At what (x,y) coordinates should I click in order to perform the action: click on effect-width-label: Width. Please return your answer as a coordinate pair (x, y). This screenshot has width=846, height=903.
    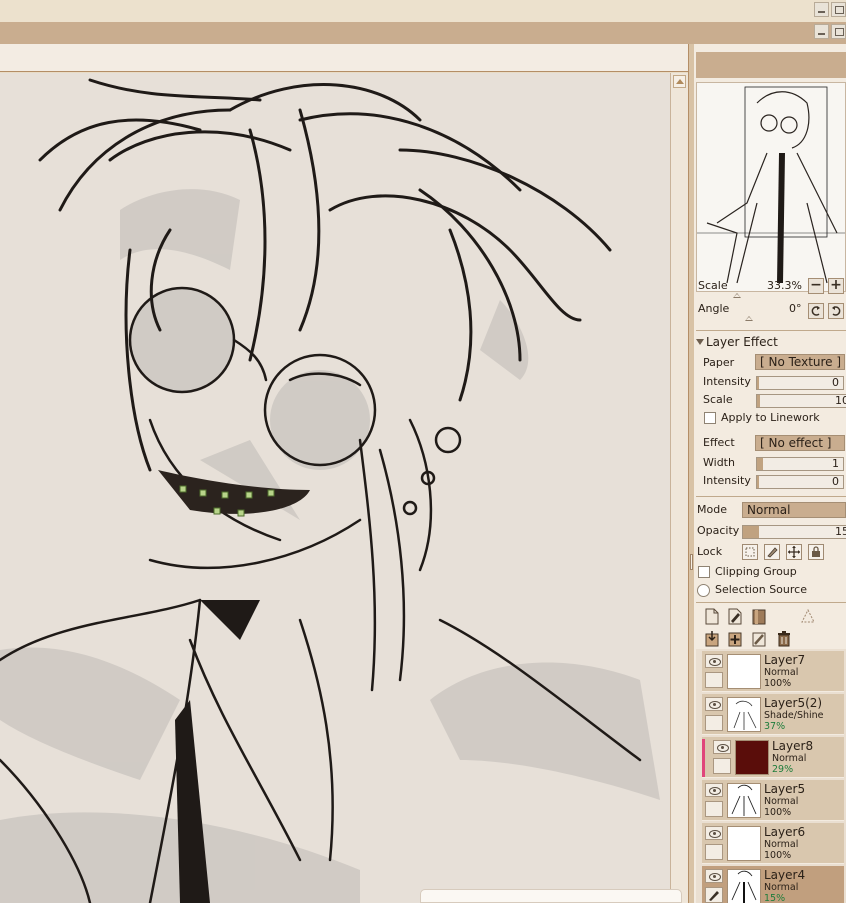
    Looking at the image, I should click on (719, 462).